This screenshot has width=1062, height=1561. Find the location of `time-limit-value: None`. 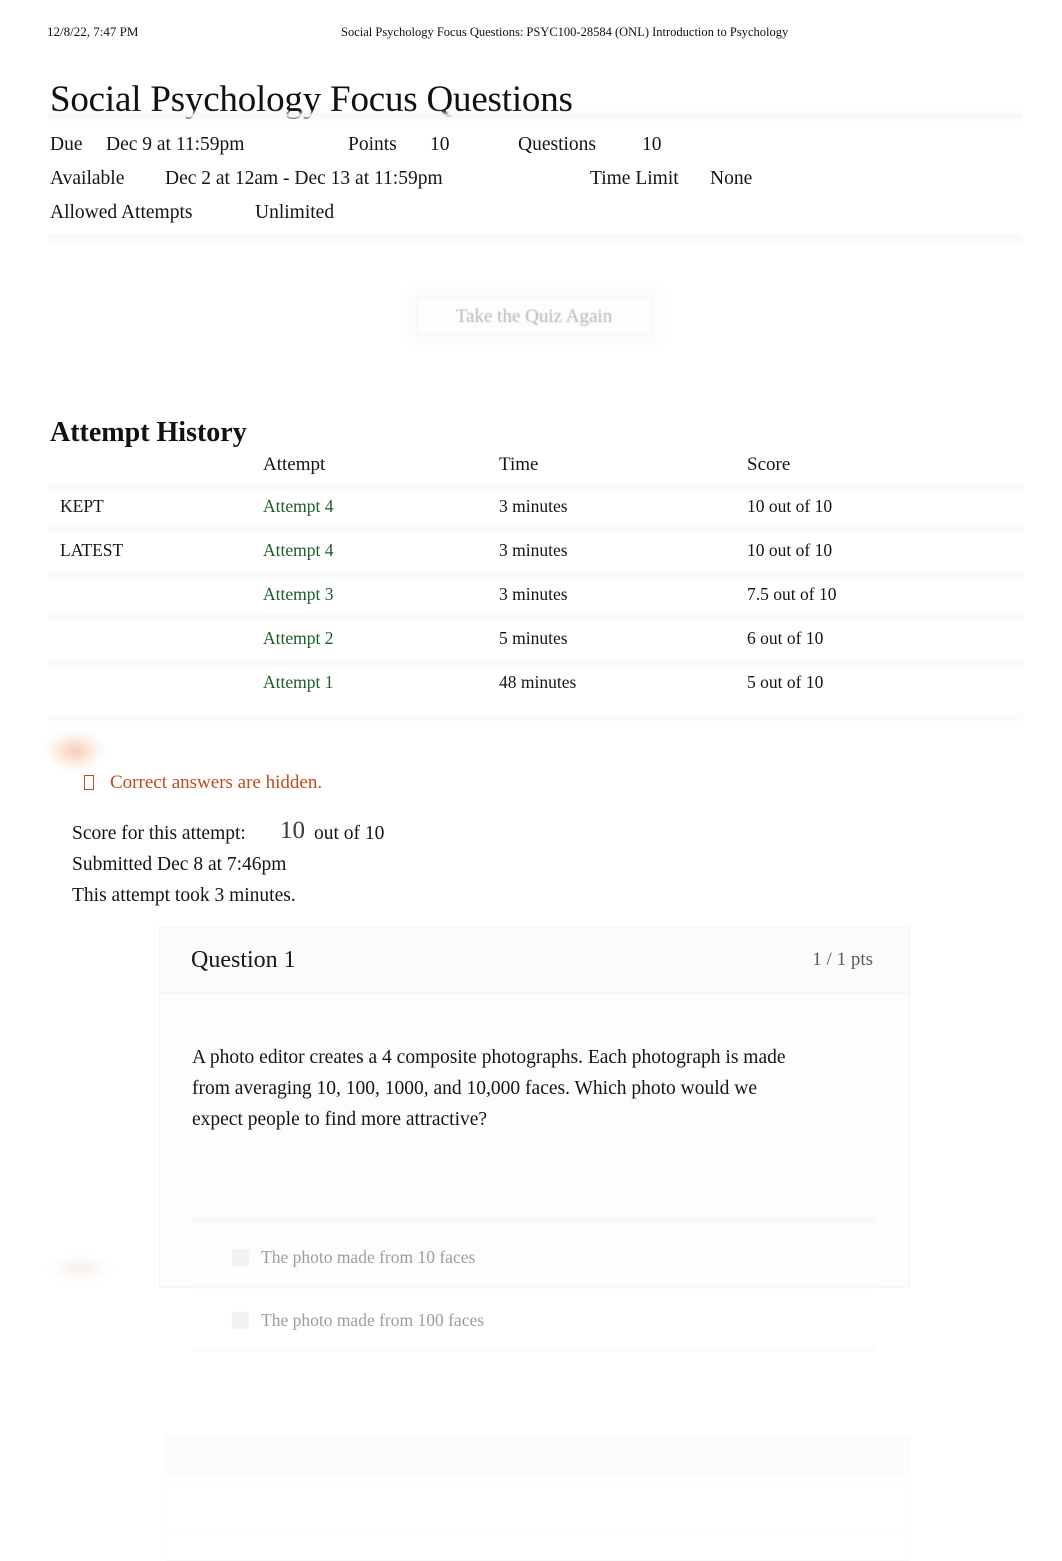

time-limit-value: None is located at coordinates (731, 178).